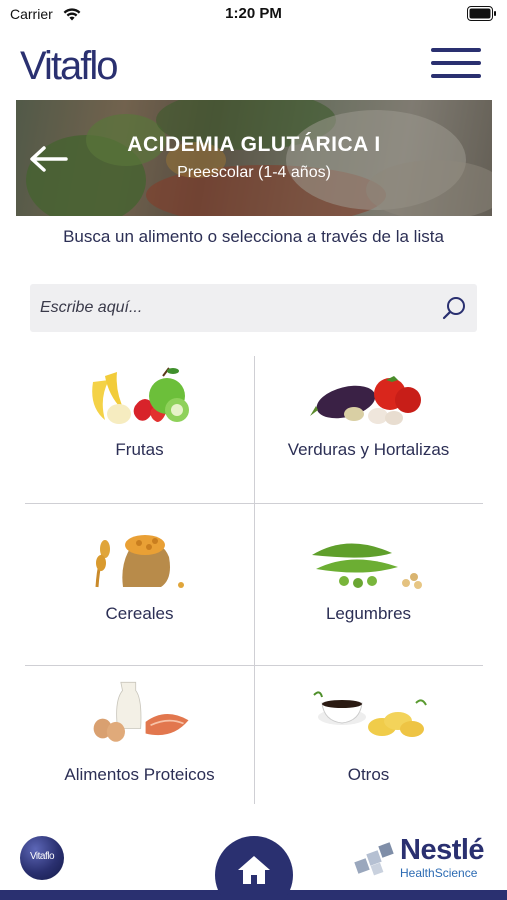  Describe the element at coordinates (368, 449) in the screenshot. I see `category-label: Verduras y Hortalizas` at that location.